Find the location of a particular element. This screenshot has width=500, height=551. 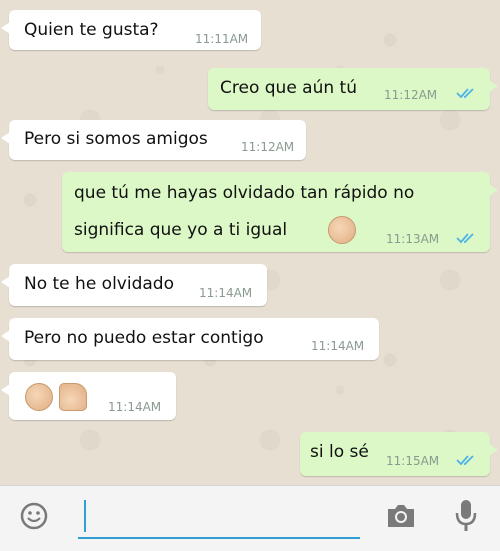

message-text: Creo que aún tú is located at coordinates (288, 88).